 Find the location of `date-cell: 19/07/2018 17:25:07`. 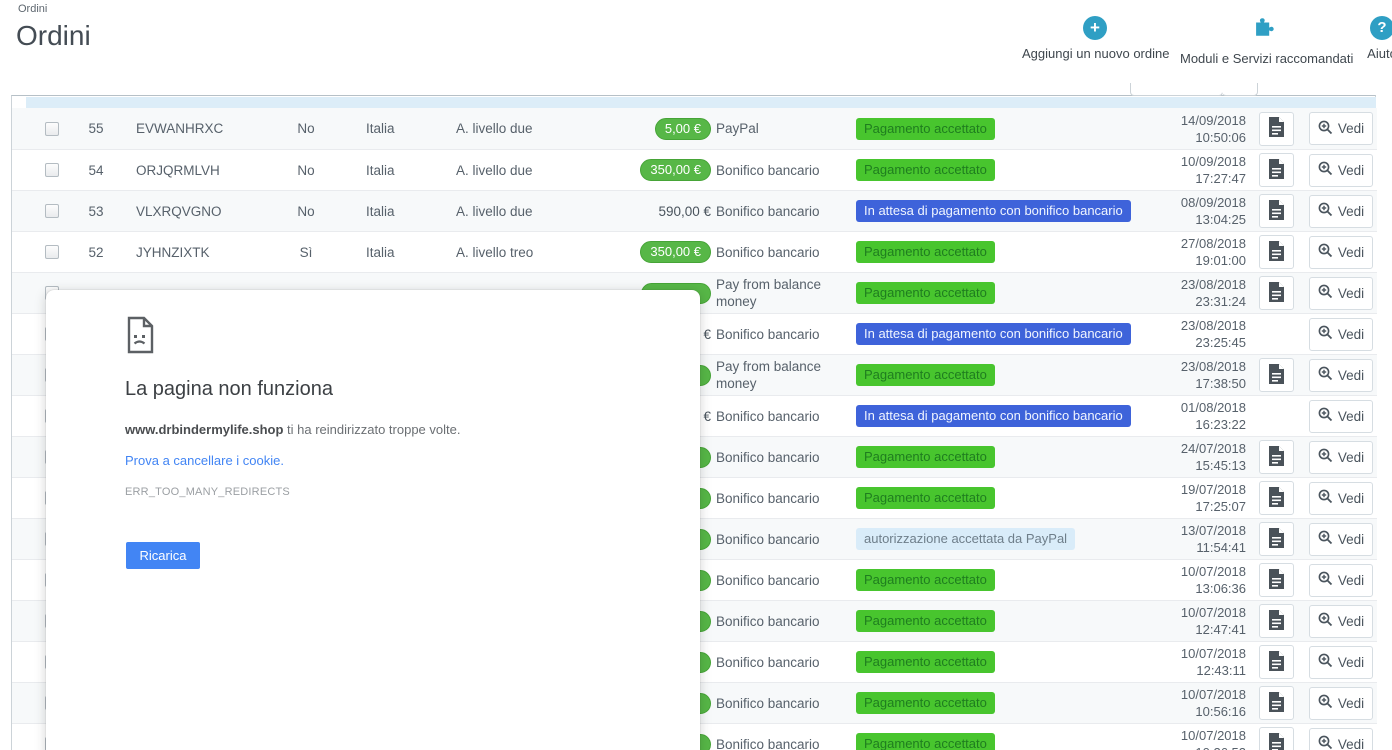

date-cell: 19/07/2018 17:25:07 is located at coordinates (1173, 498).